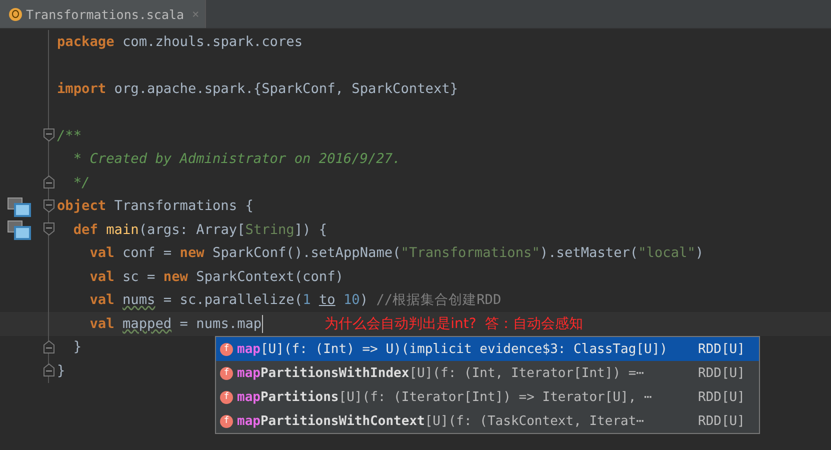  What do you see at coordinates (81, 88) in the screenshot?
I see `keyword: import` at bounding box center [81, 88].